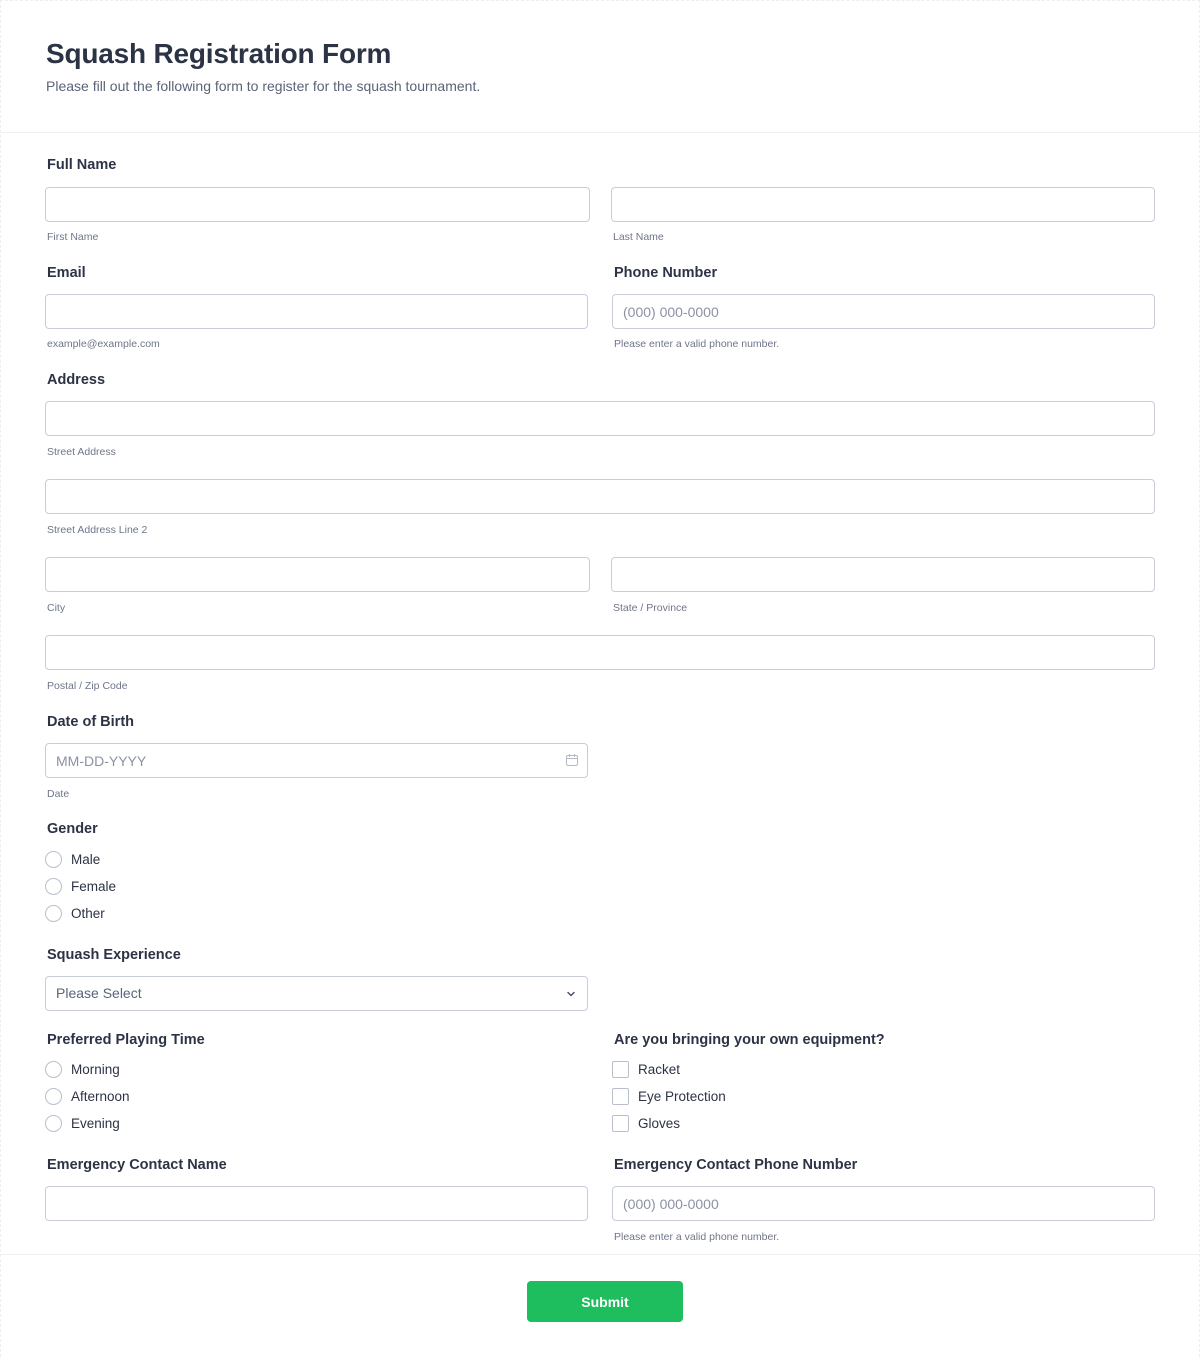  What do you see at coordinates (600, 1254) in the screenshot?
I see `footer-divider` at bounding box center [600, 1254].